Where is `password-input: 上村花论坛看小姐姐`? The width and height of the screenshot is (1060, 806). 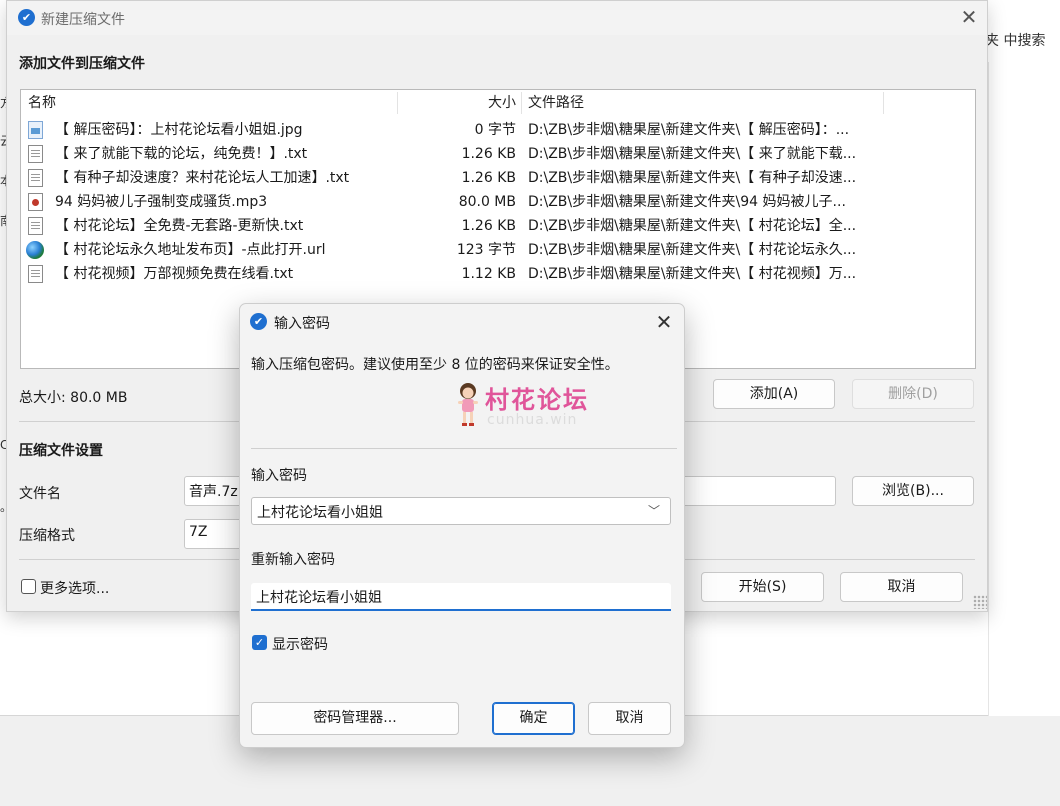 password-input: 上村花论坛看小姐姐 is located at coordinates (461, 511).